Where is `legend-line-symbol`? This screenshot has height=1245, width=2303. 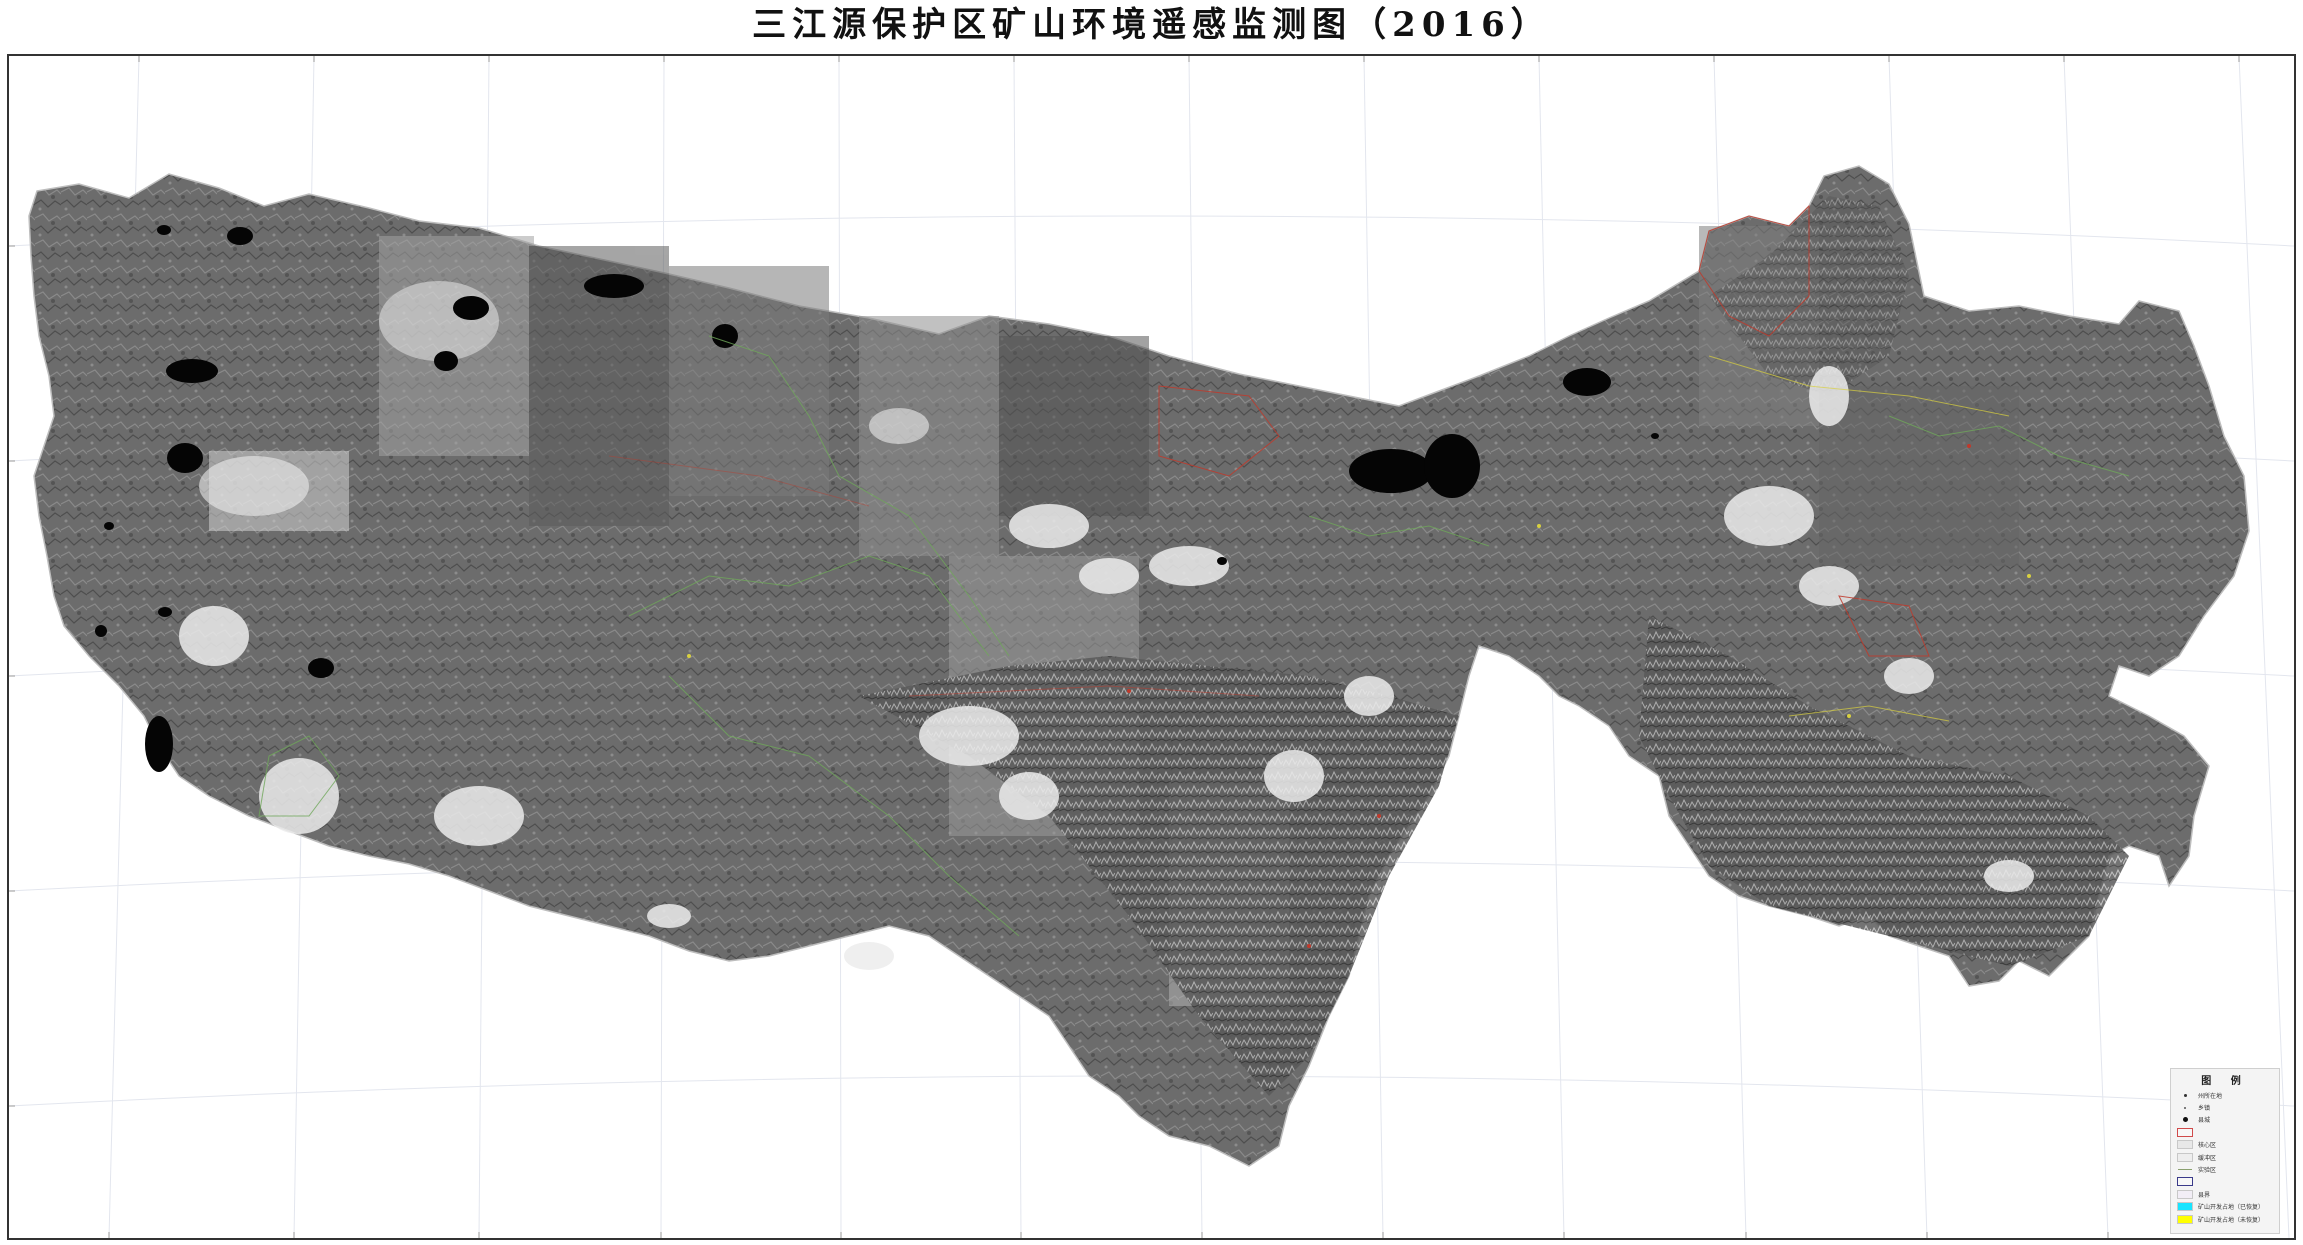 legend-line-symbol is located at coordinates (2185, 1170).